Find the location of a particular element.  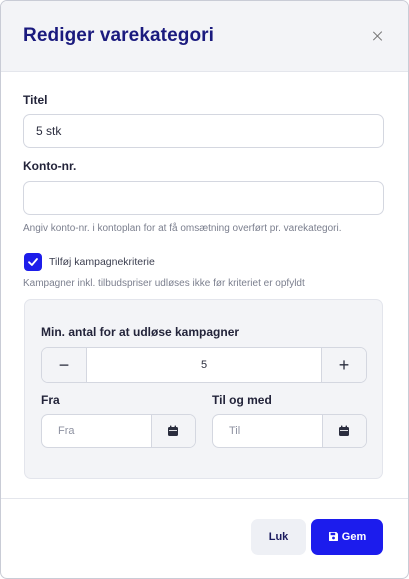

close-icon is located at coordinates (378, 36).